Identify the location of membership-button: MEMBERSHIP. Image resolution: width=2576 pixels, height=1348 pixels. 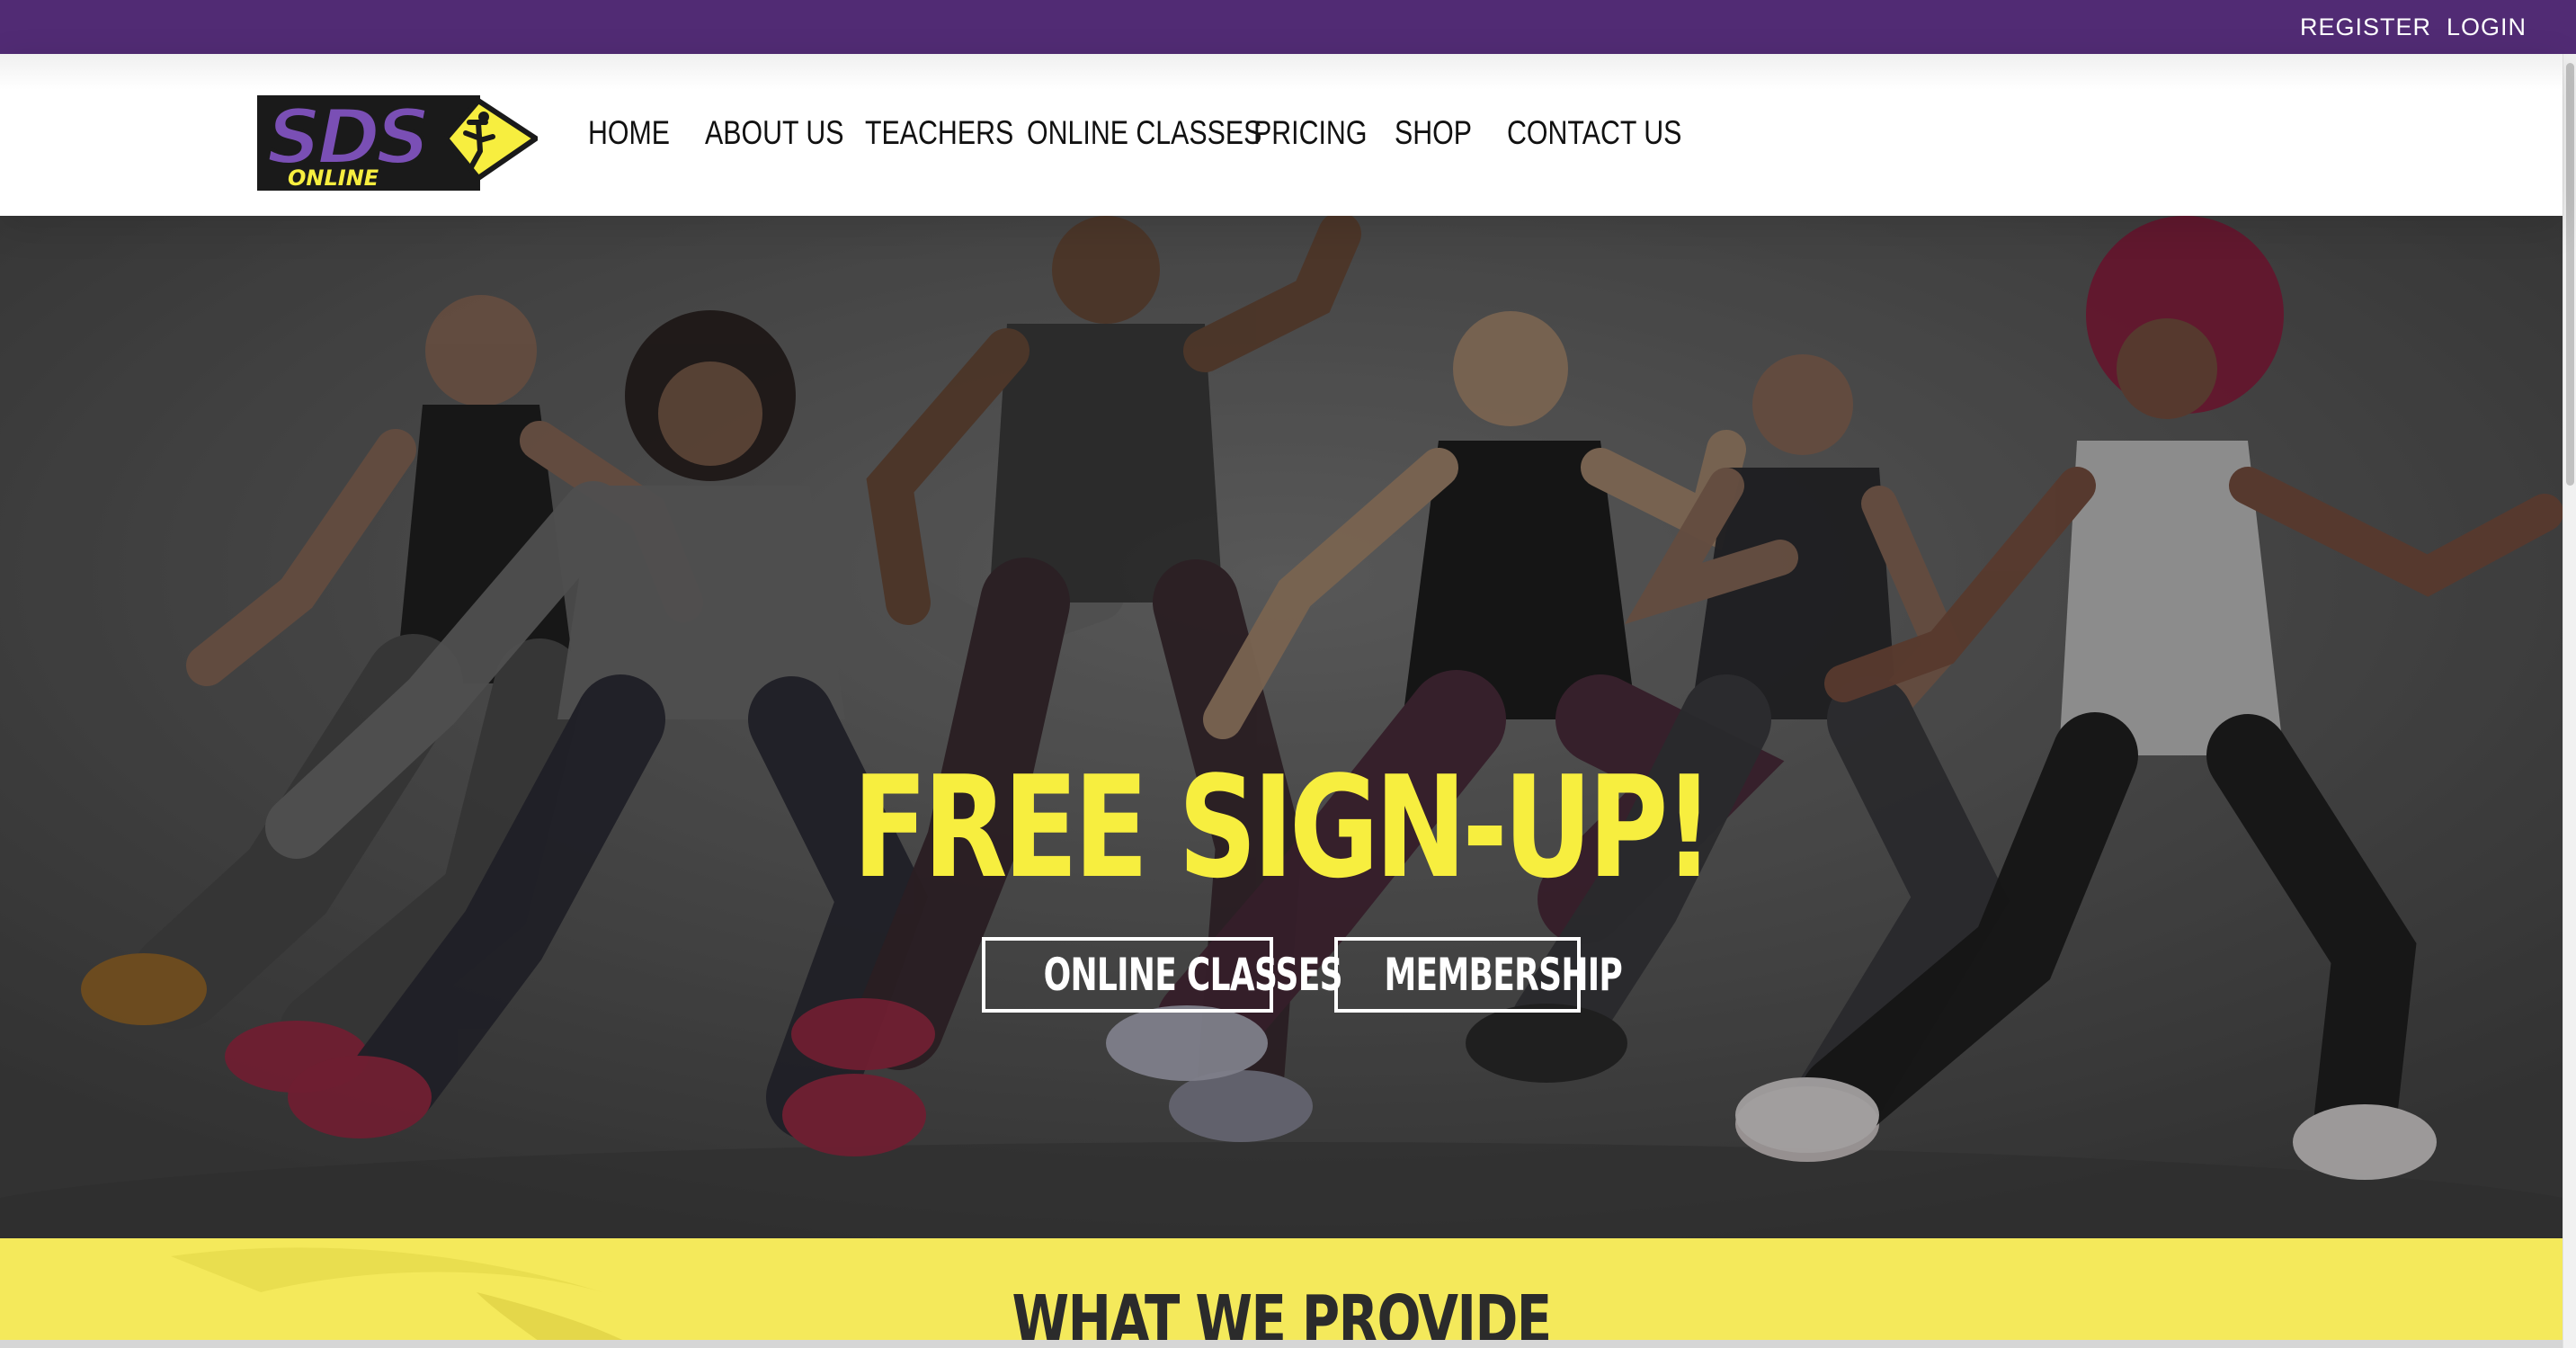
(1479, 975).